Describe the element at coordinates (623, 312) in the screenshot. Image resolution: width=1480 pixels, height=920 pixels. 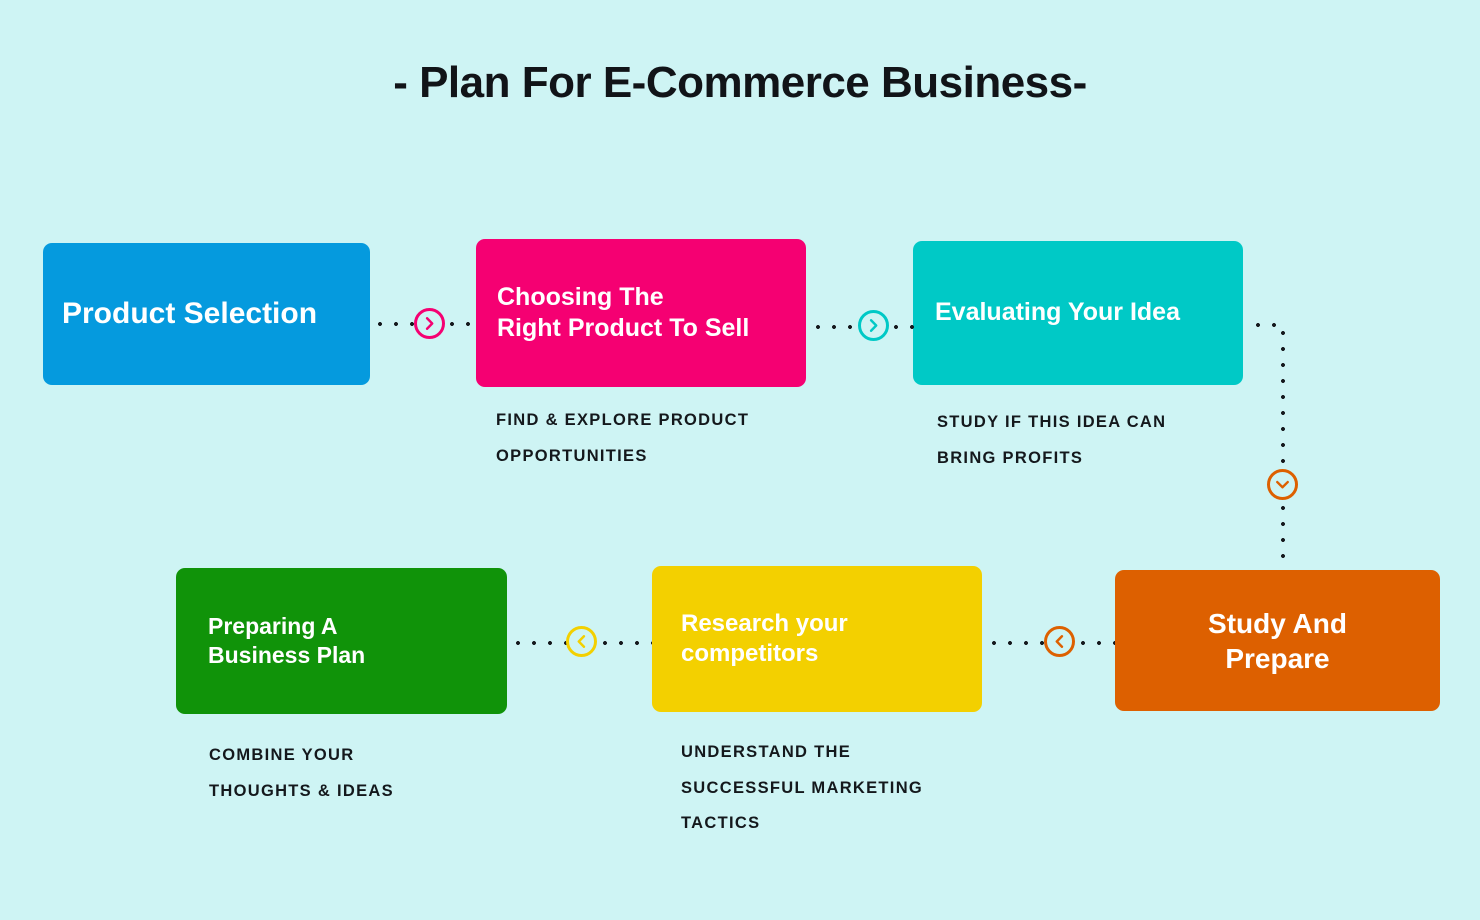
I see `step-label: Choosing The Right Product To Sell` at that location.